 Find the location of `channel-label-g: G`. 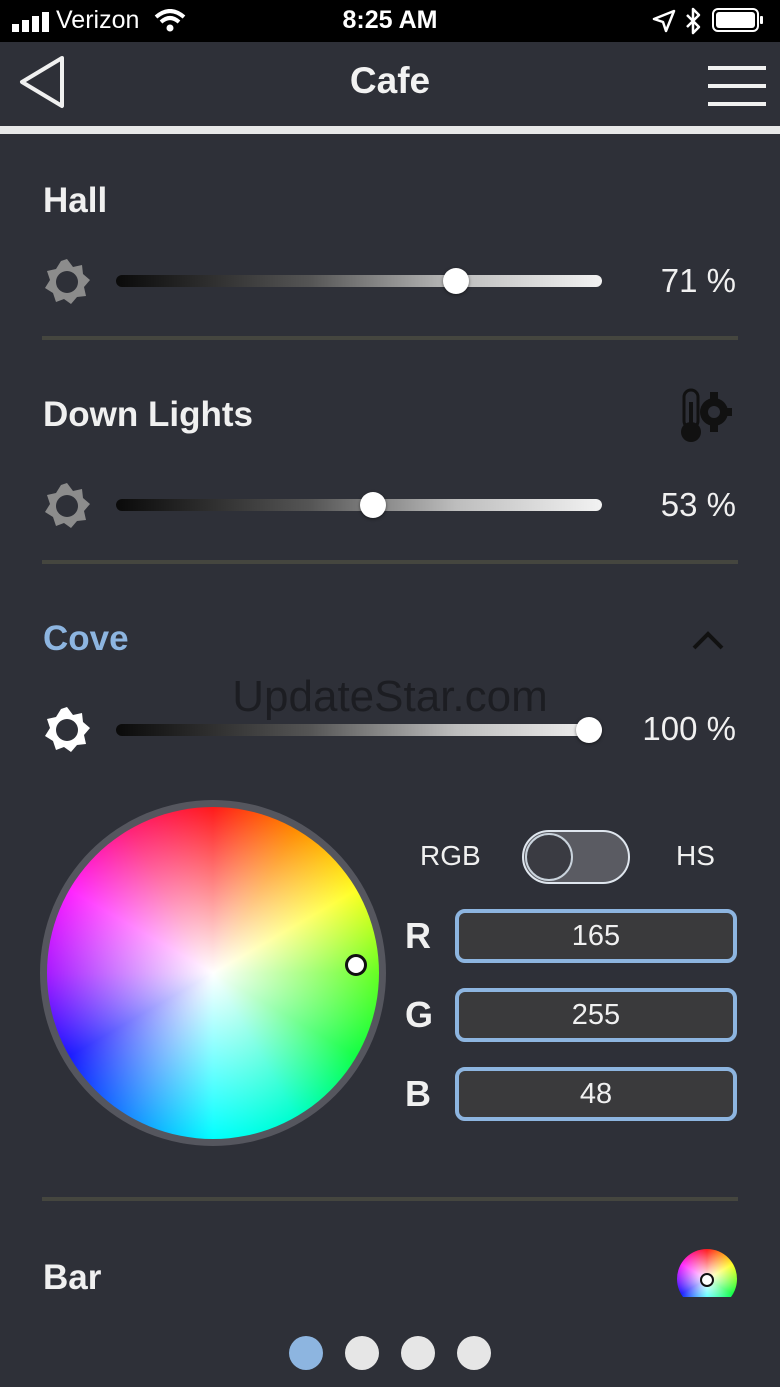

channel-label-g: G is located at coordinates (419, 1014).